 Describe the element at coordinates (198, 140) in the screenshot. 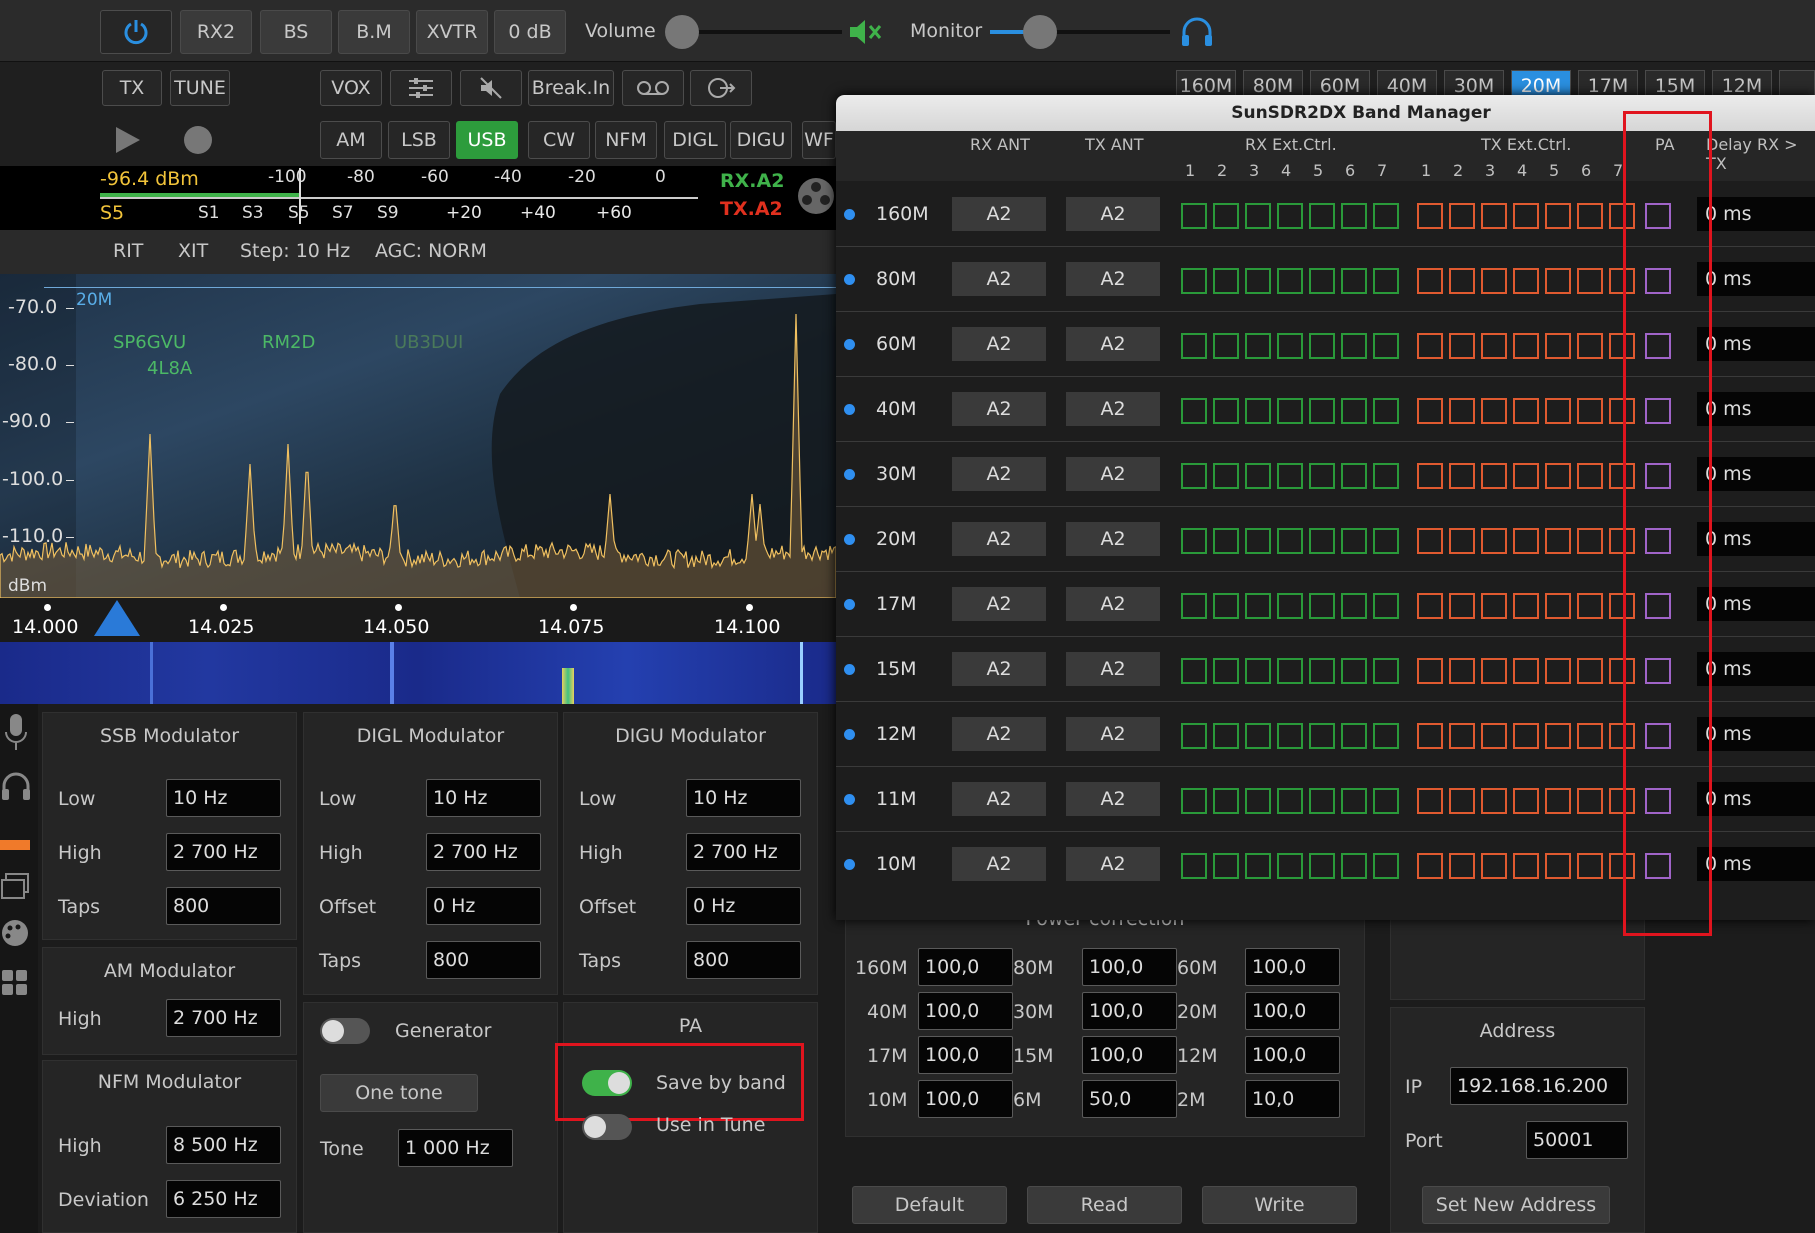

I see `record-button` at that location.